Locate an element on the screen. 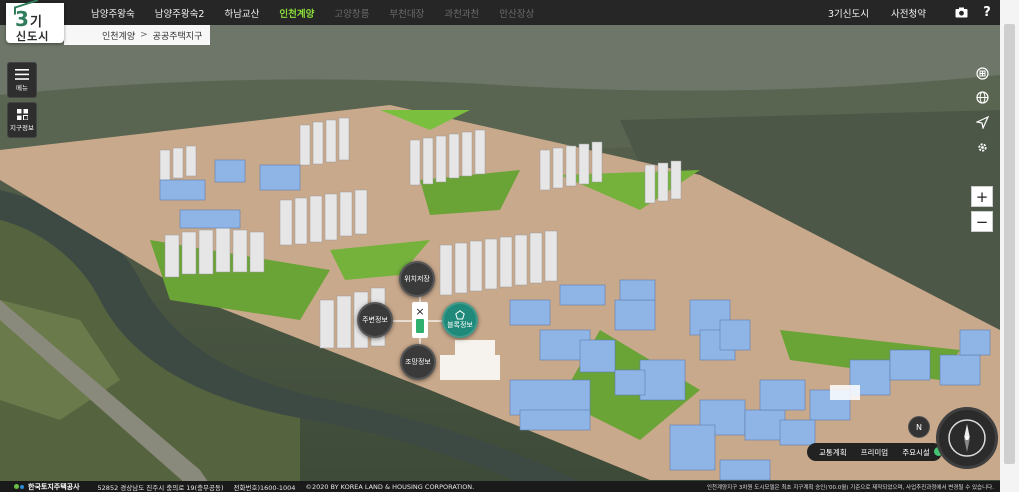 The image size is (1019, 492). traffic-plan-toggle: 교통계획 is located at coordinates (833, 452).